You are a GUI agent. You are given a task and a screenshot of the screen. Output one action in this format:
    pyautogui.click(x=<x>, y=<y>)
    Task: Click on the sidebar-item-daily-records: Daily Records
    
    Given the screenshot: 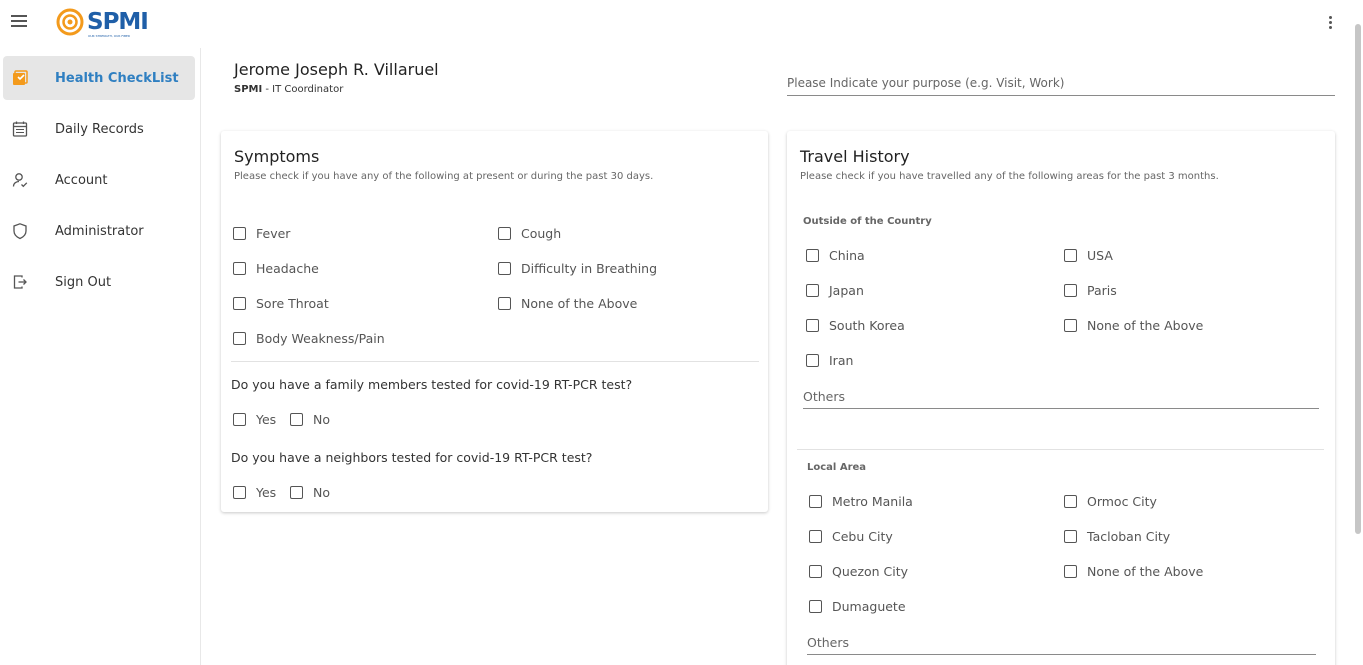 What is the action you would take?
    pyautogui.click(x=99, y=129)
    